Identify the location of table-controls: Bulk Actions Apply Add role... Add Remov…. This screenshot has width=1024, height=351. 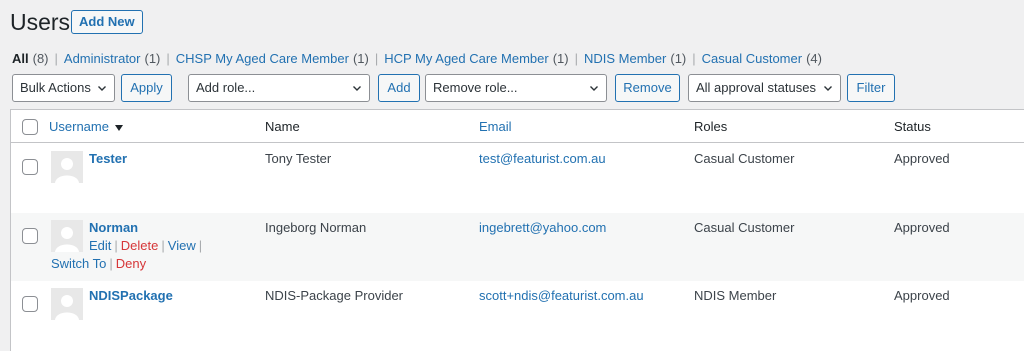
(512, 89).